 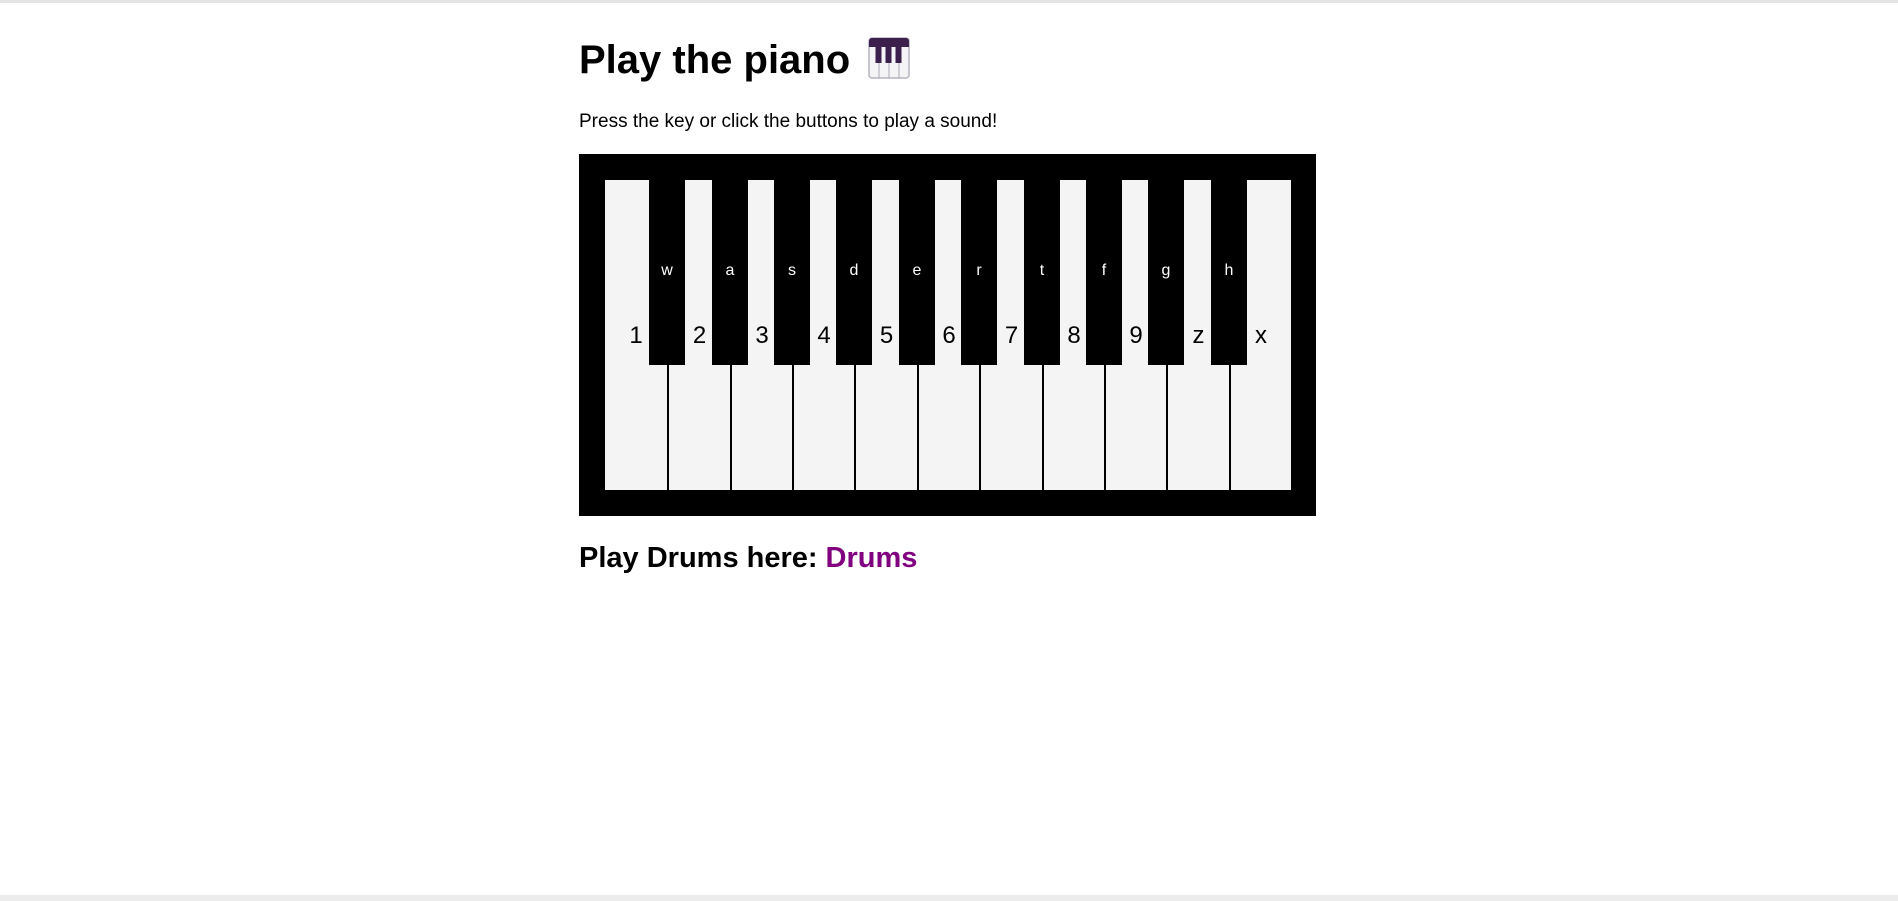 I want to click on black-key-label: s, so click(x=792, y=270).